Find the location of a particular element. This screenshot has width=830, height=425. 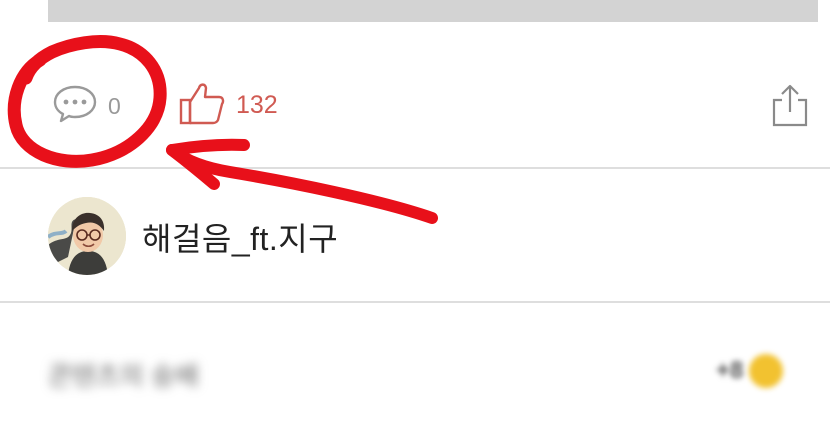

comment-count: 0 is located at coordinates (114, 105).